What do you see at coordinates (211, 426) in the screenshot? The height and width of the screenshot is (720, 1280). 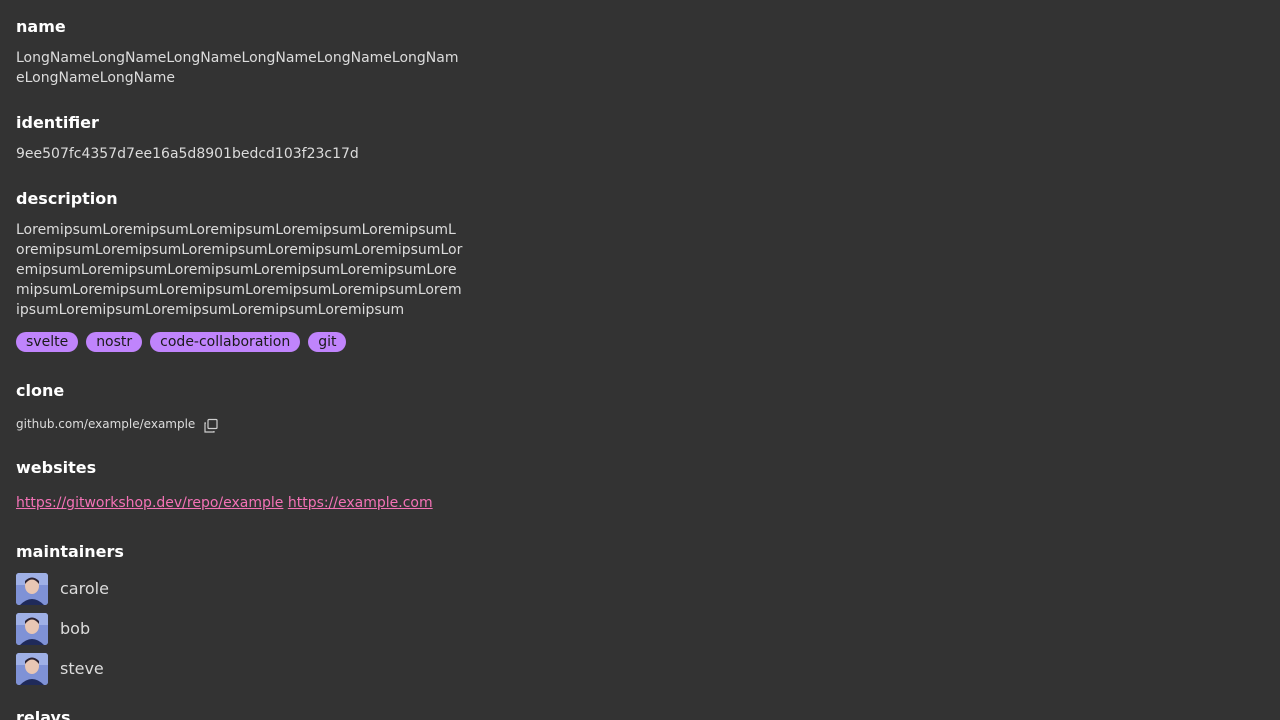 I see `copy-icon` at bounding box center [211, 426].